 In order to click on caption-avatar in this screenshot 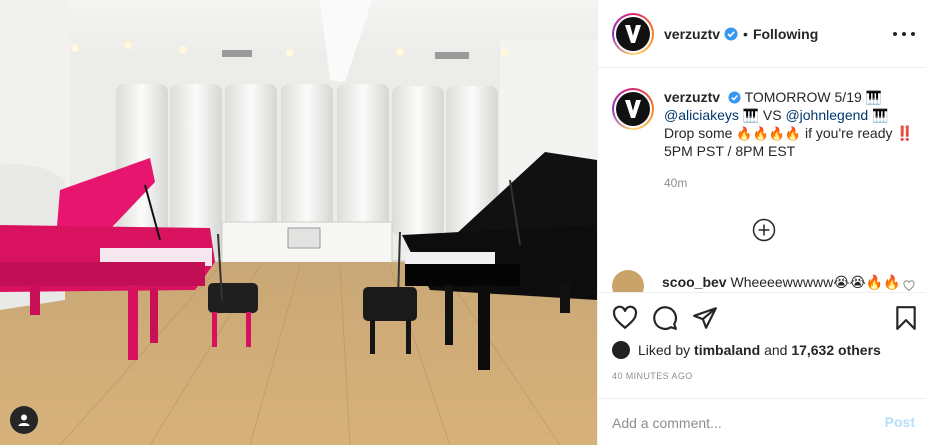, I will do `click(633, 109)`.